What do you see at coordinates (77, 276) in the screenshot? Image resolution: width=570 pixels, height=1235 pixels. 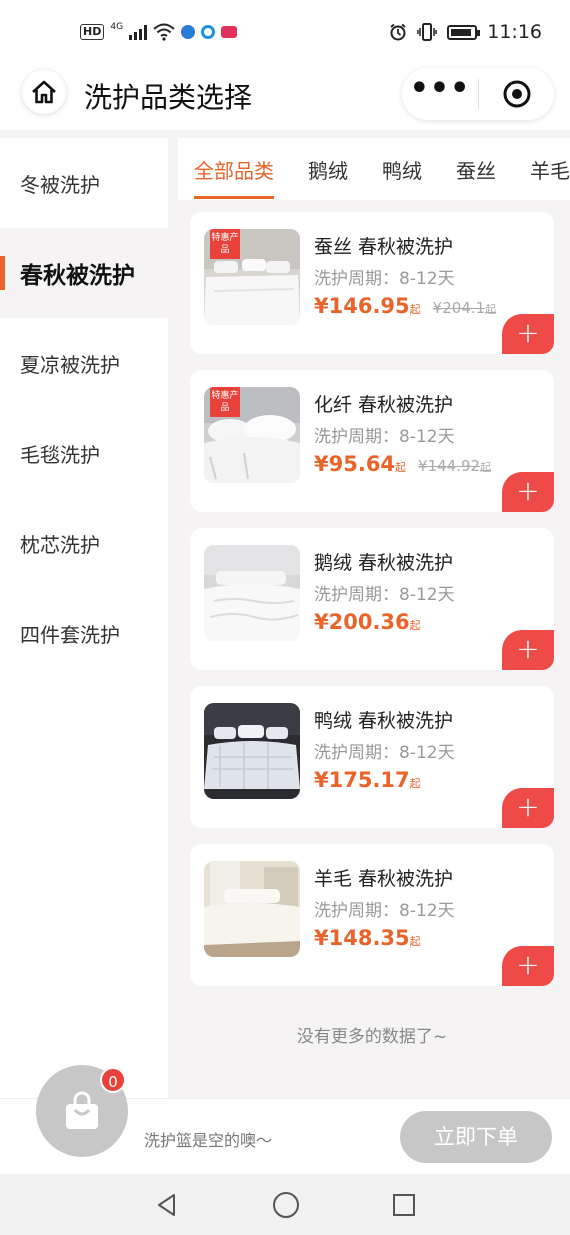 I see `sidebar-item-label: 春秋被洗护` at bounding box center [77, 276].